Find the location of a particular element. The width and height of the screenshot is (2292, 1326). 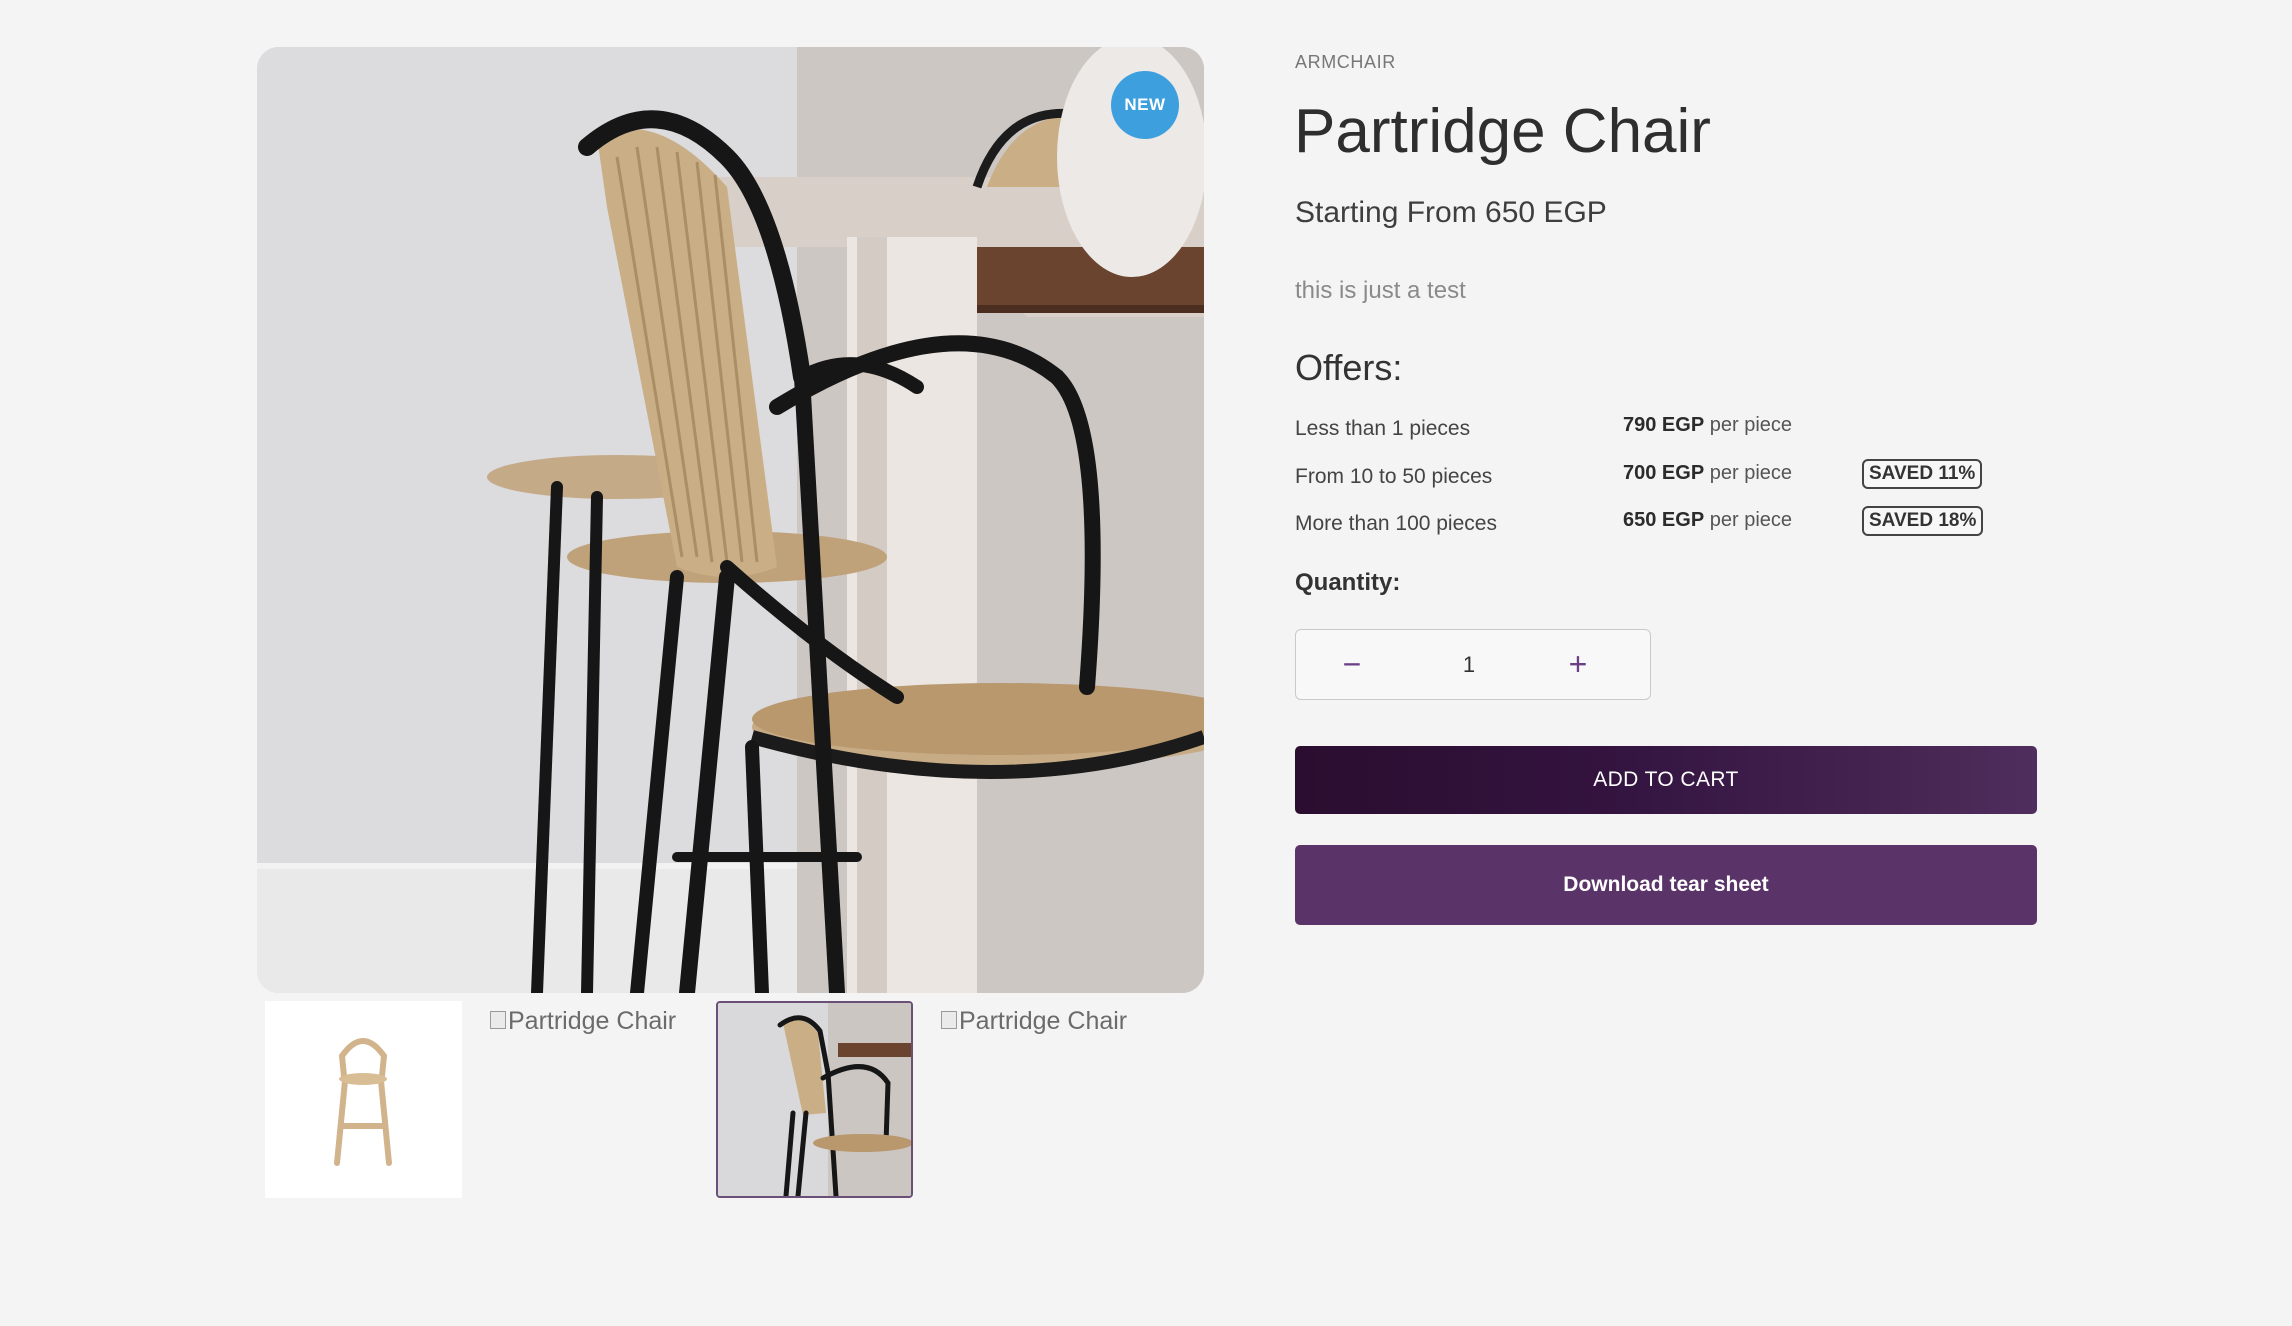

product-description: this is just a test is located at coordinates (1380, 290).